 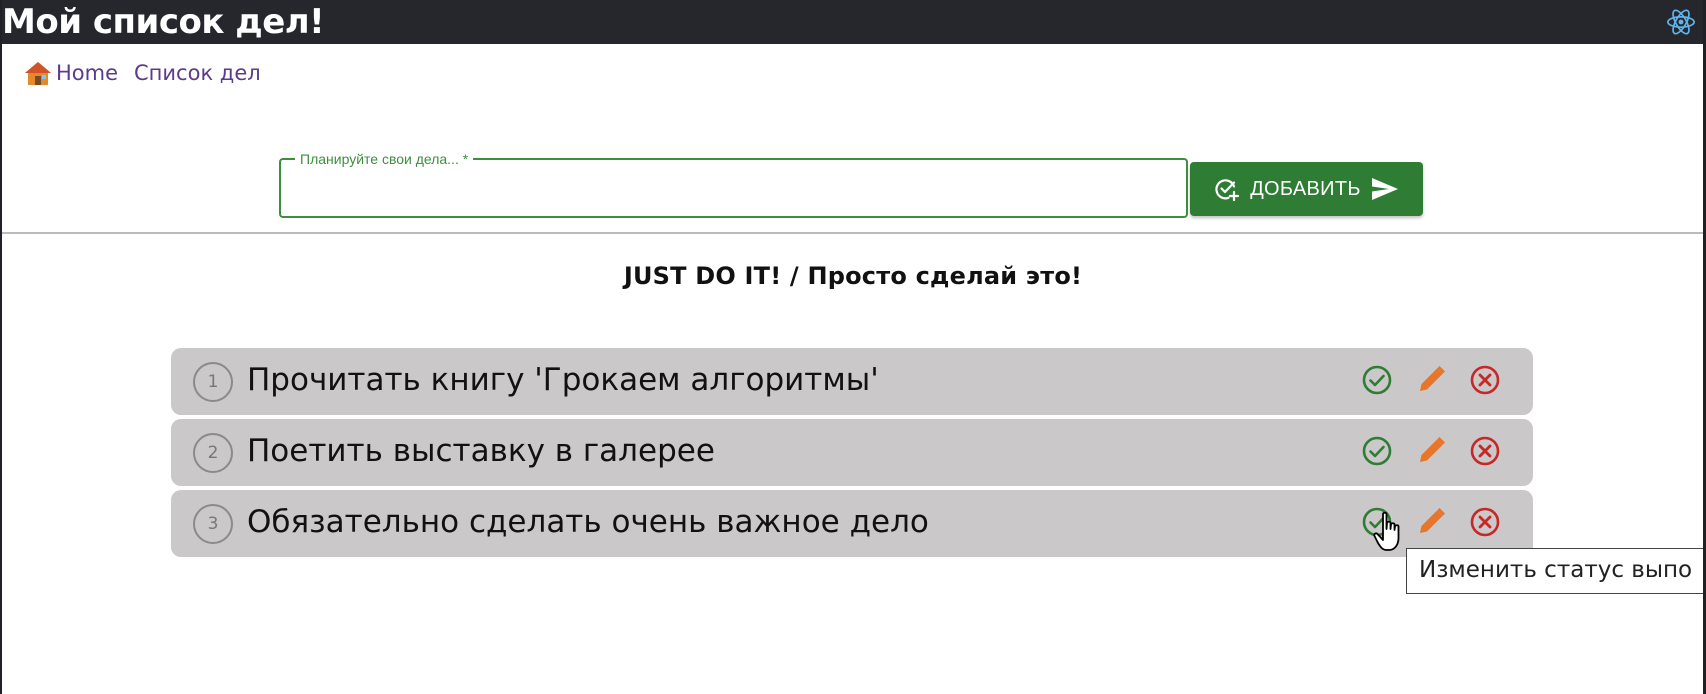 I want to click on task-input-wrapper: Планируйте свои дела... *, so click(x=733, y=185).